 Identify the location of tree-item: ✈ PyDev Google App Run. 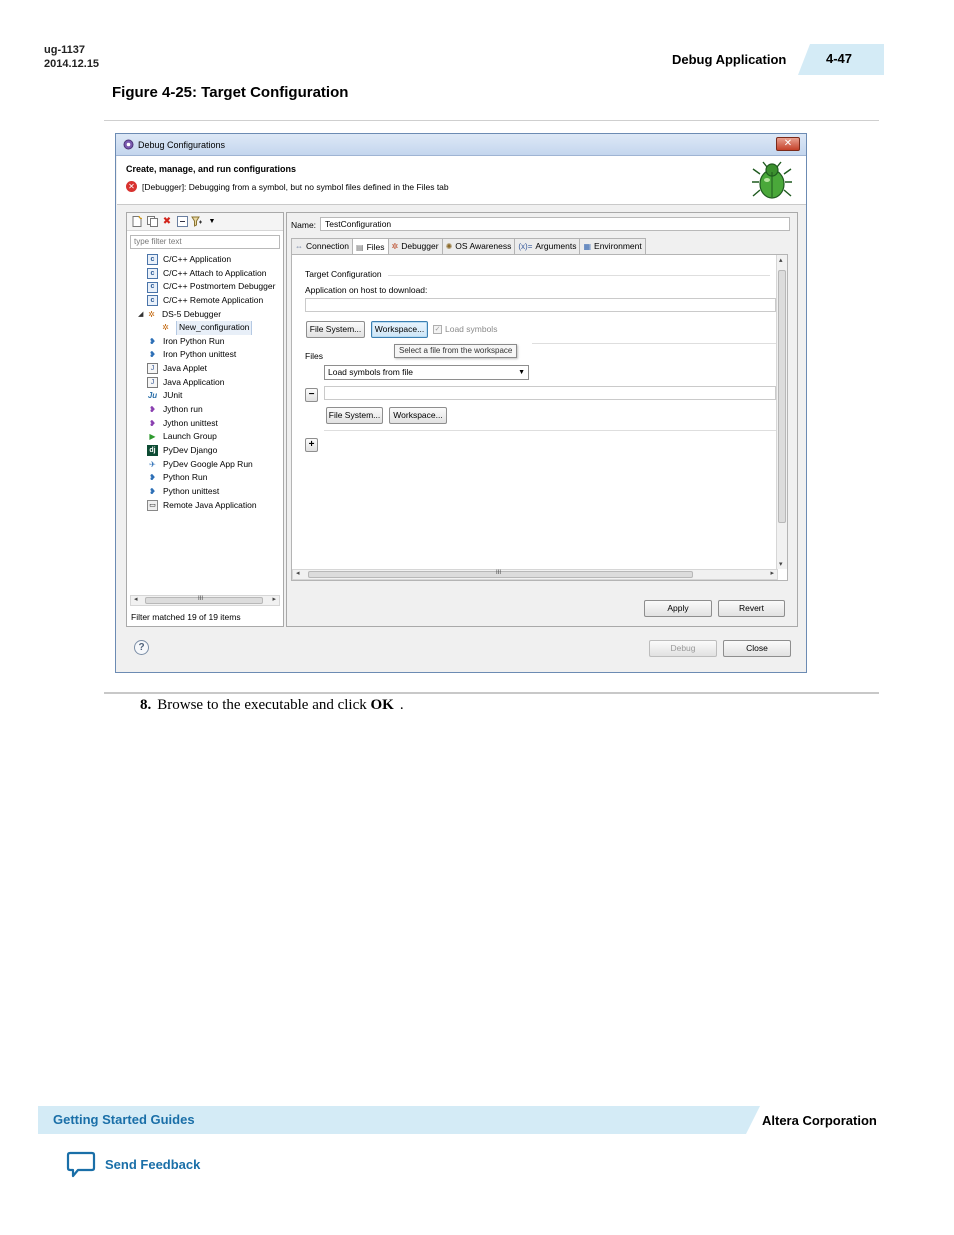
(205, 465).